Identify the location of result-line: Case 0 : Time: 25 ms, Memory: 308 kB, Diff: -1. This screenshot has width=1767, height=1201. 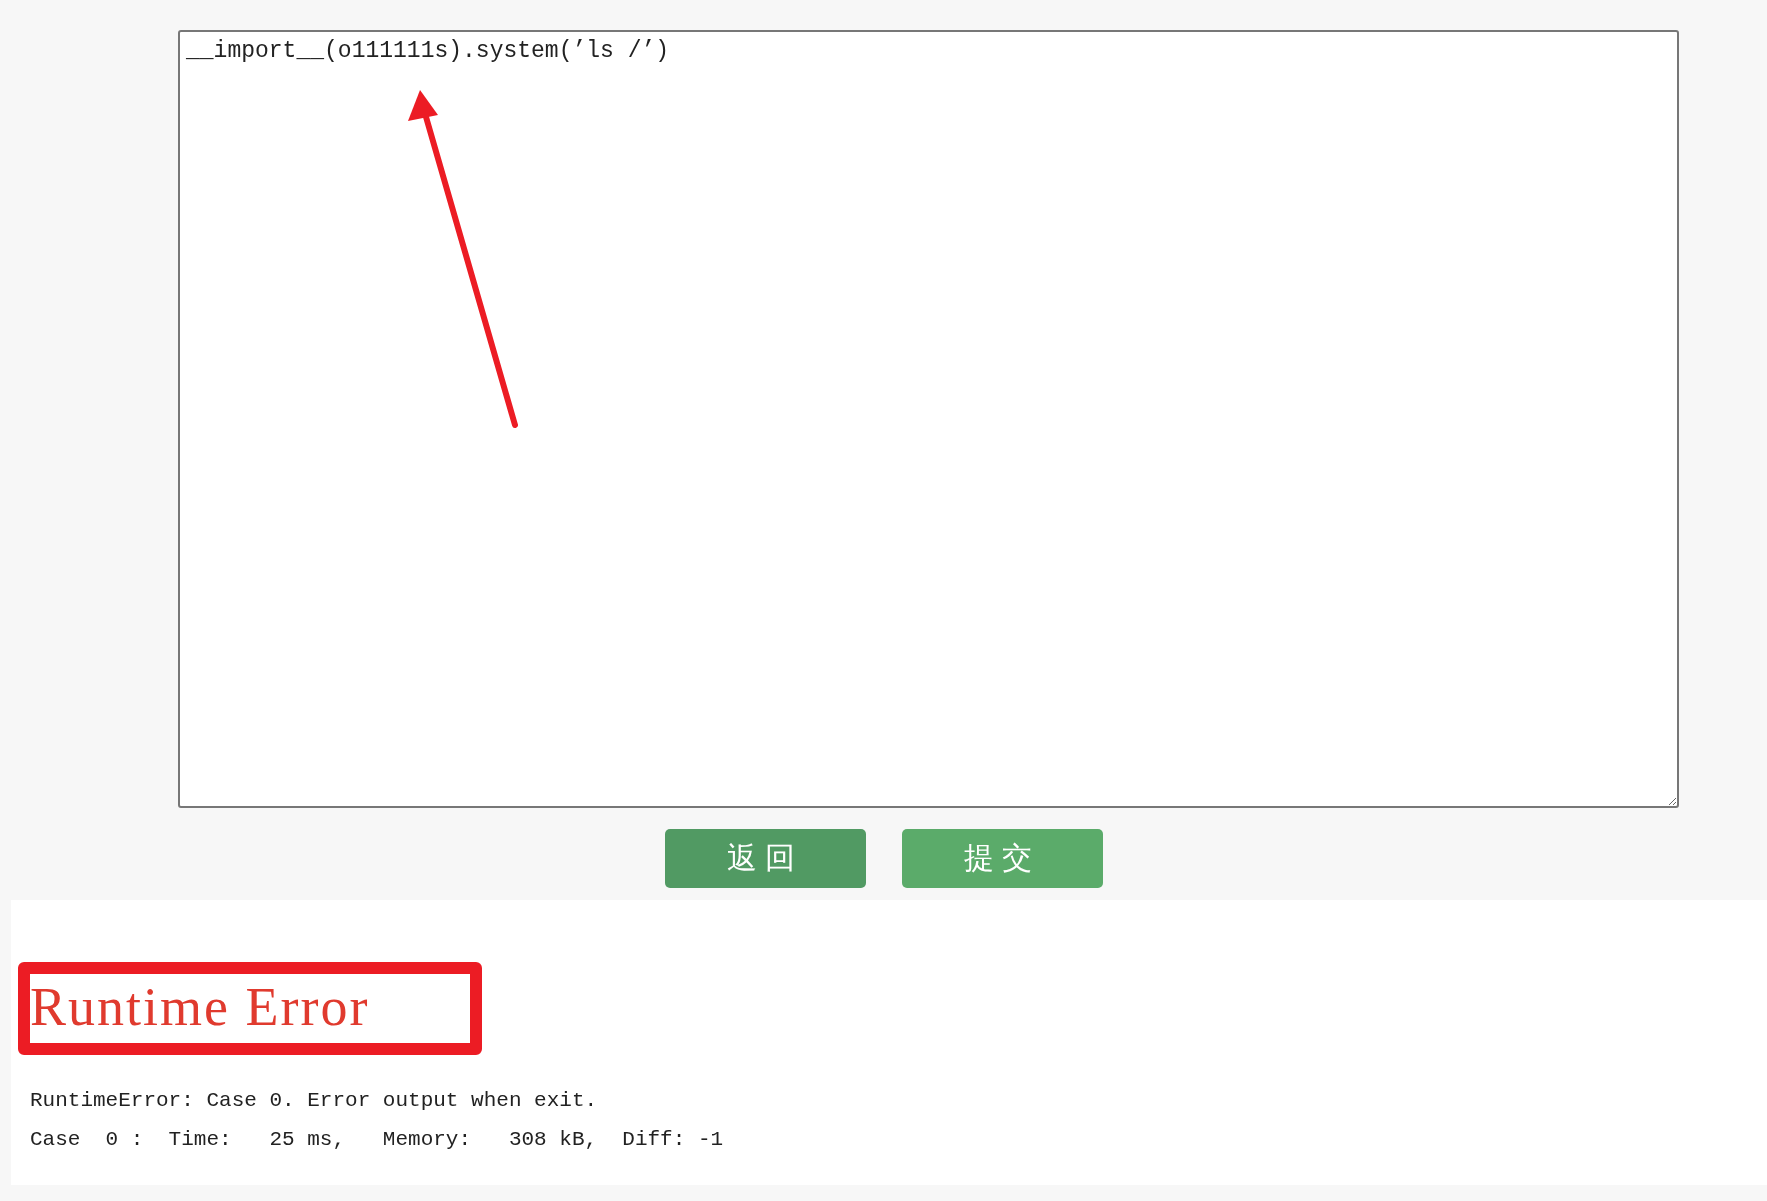
(377, 1140).